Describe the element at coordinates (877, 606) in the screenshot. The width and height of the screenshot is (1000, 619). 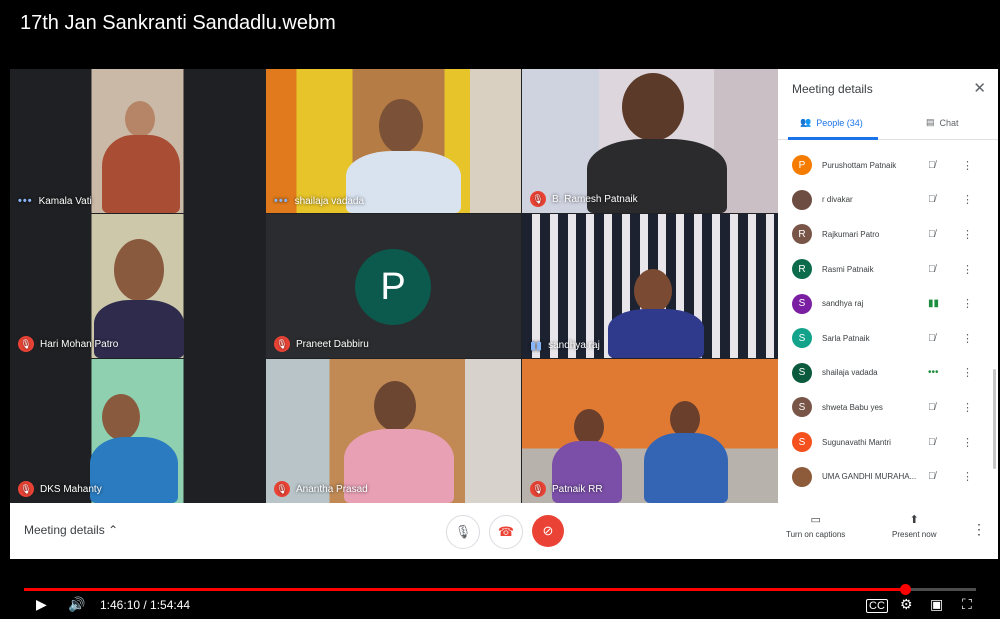
I see `subtitles-icon: CC` at that location.